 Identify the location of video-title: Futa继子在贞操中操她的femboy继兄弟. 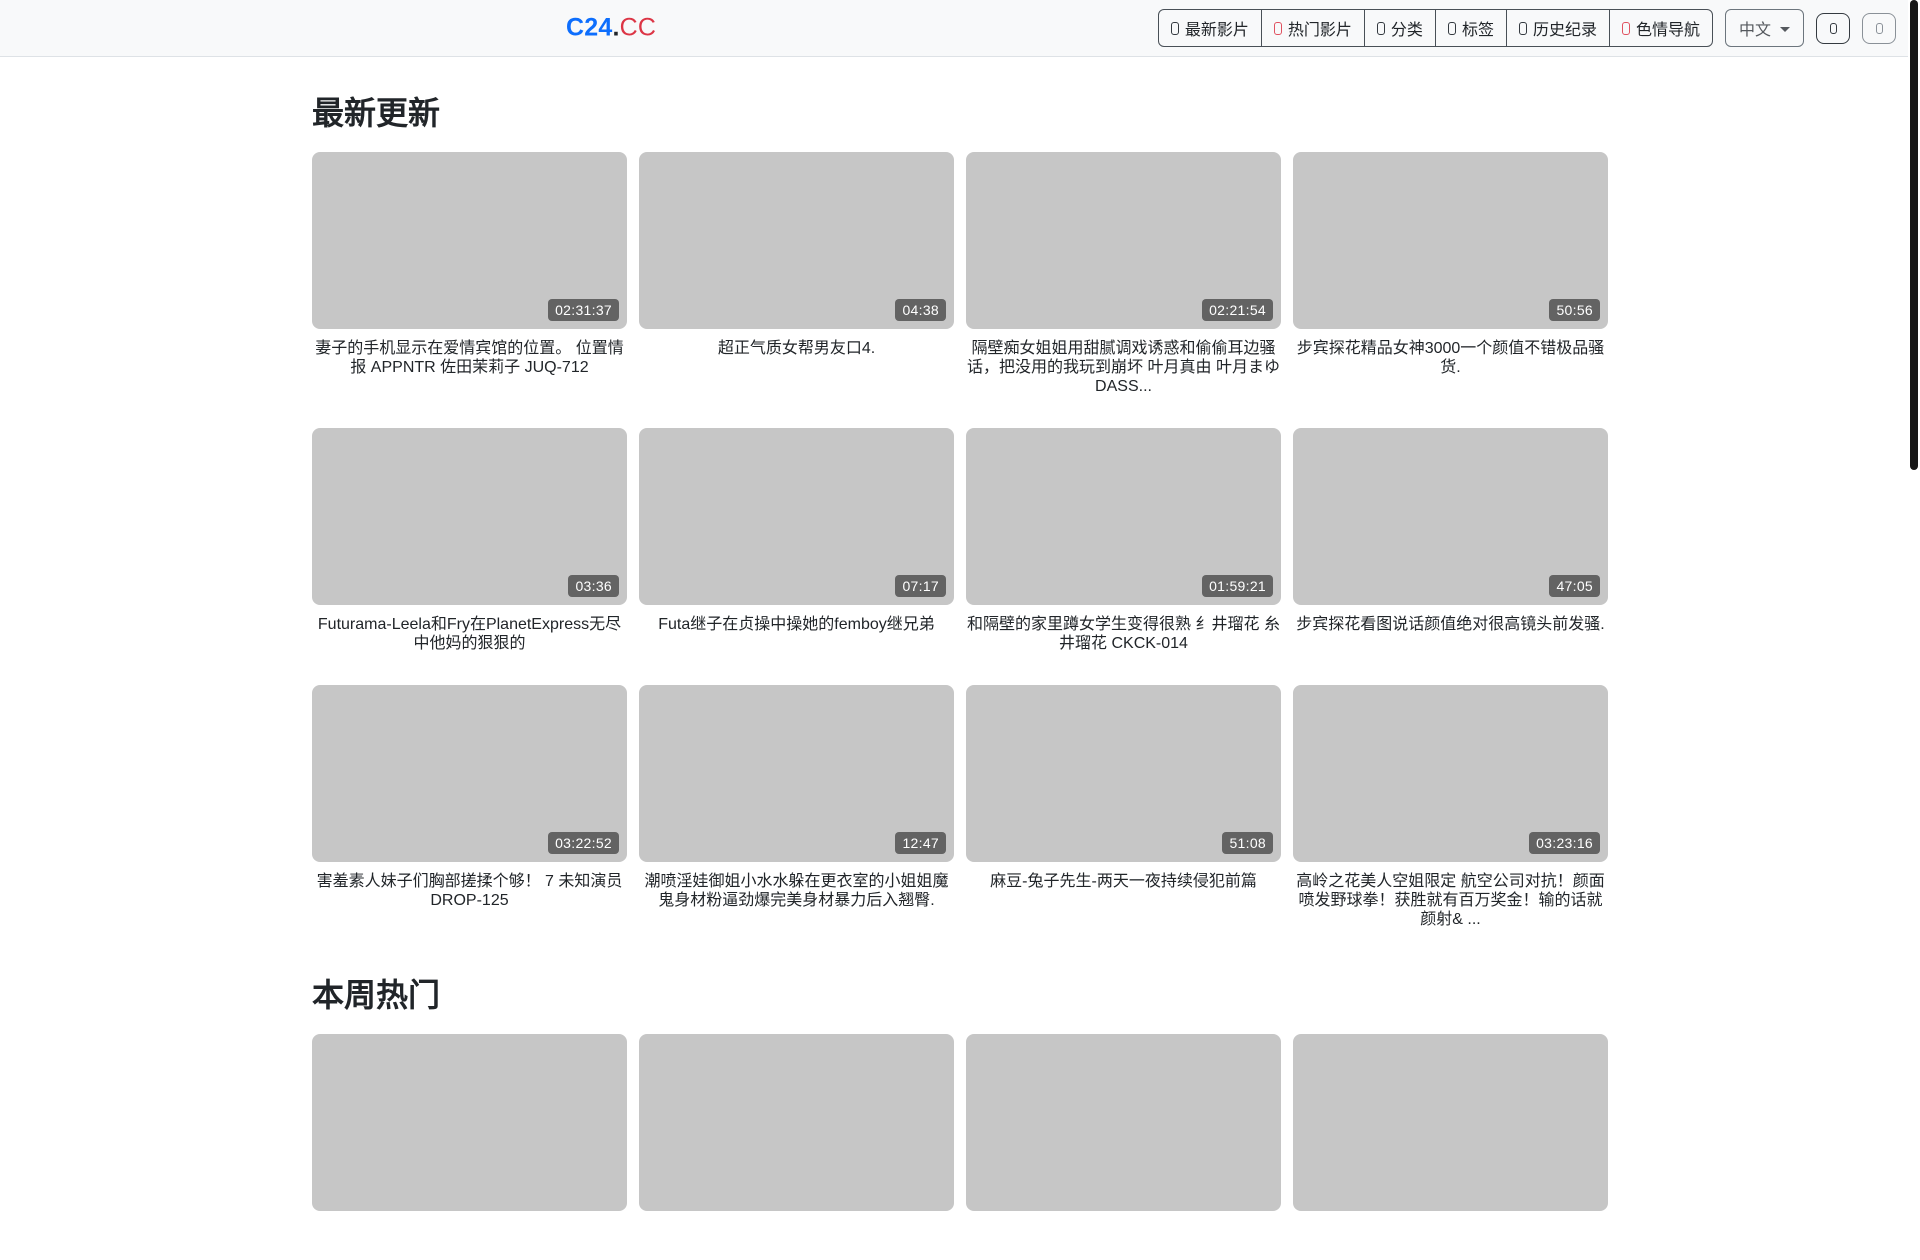
(796, 634).